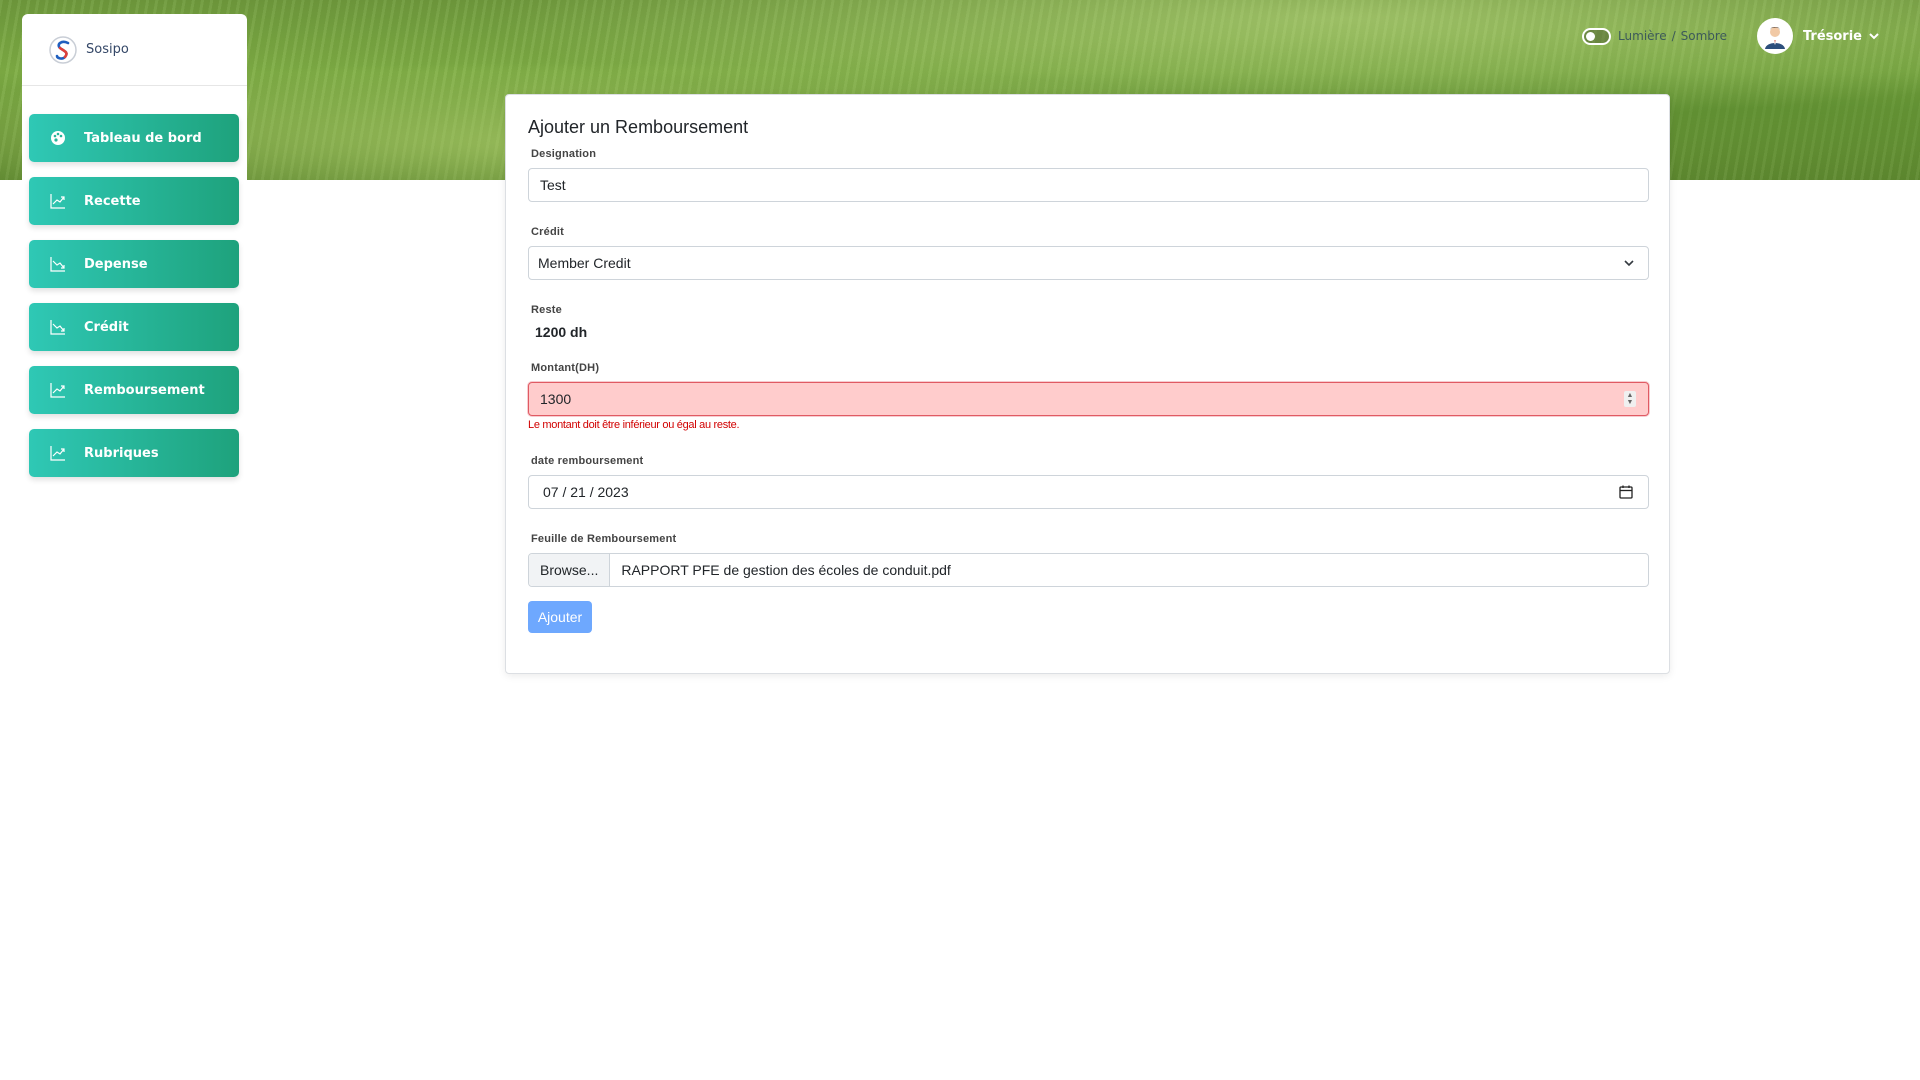 Image resolution: width=1920 pixels, height=1080 pixels. Describe the element at coordinates (107, 49) in the screenshot. I see `brand-name: Sosipo` at that location.